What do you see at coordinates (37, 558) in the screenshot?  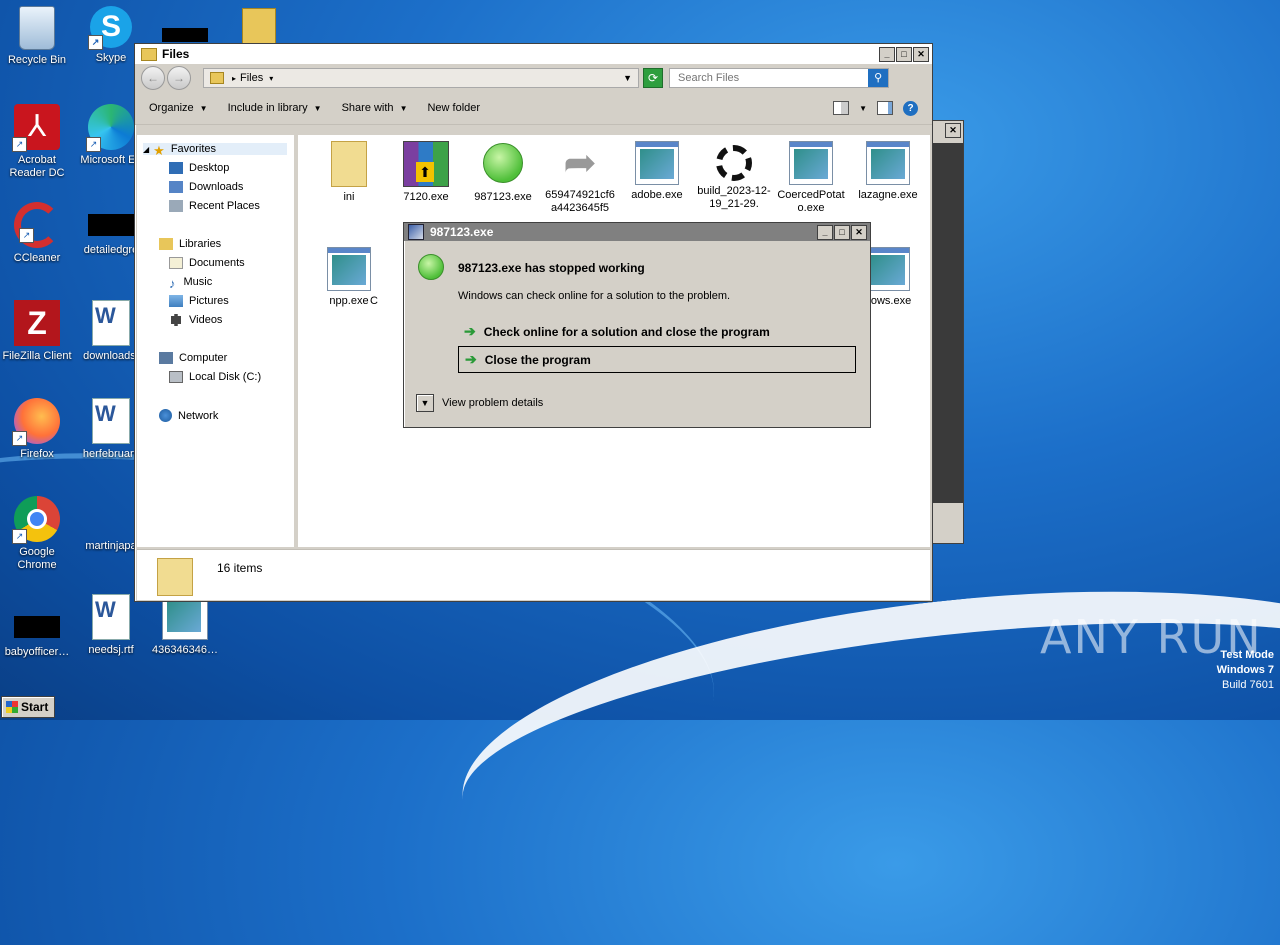 I see `desktop-icon-label: Google Chrome` at bounding box center [37, 558].